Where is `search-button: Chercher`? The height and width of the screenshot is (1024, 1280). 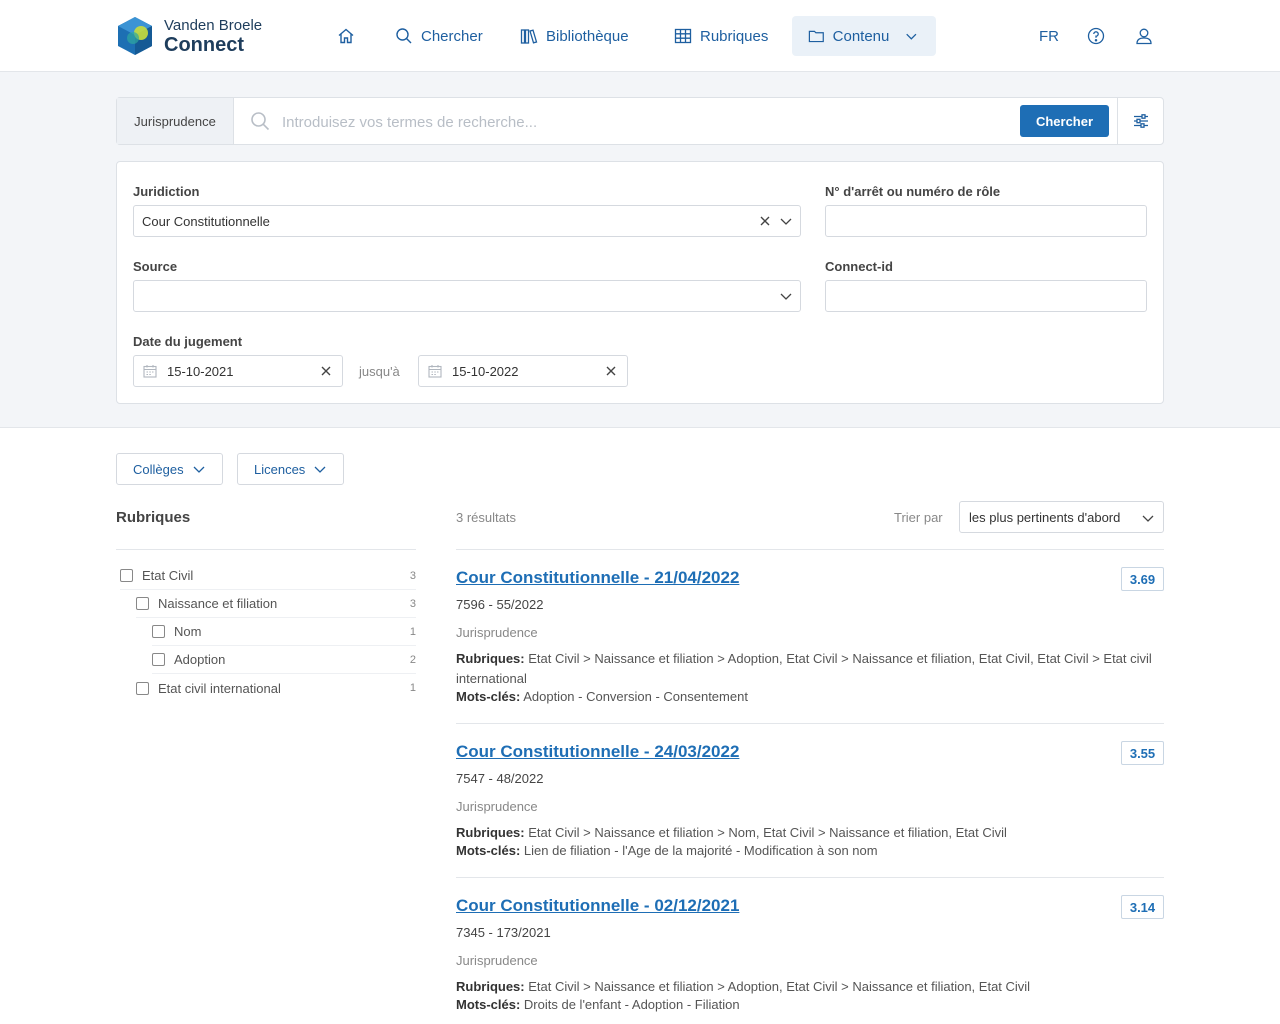
search-button: Chercher is located at coordinates (1064, 121).